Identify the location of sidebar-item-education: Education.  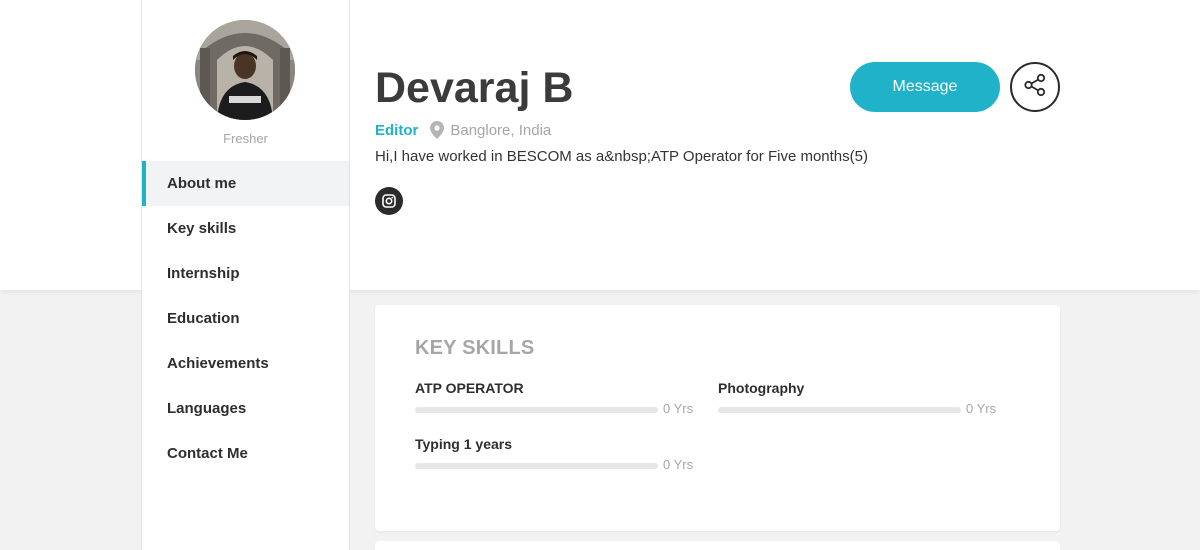
(245, 318).